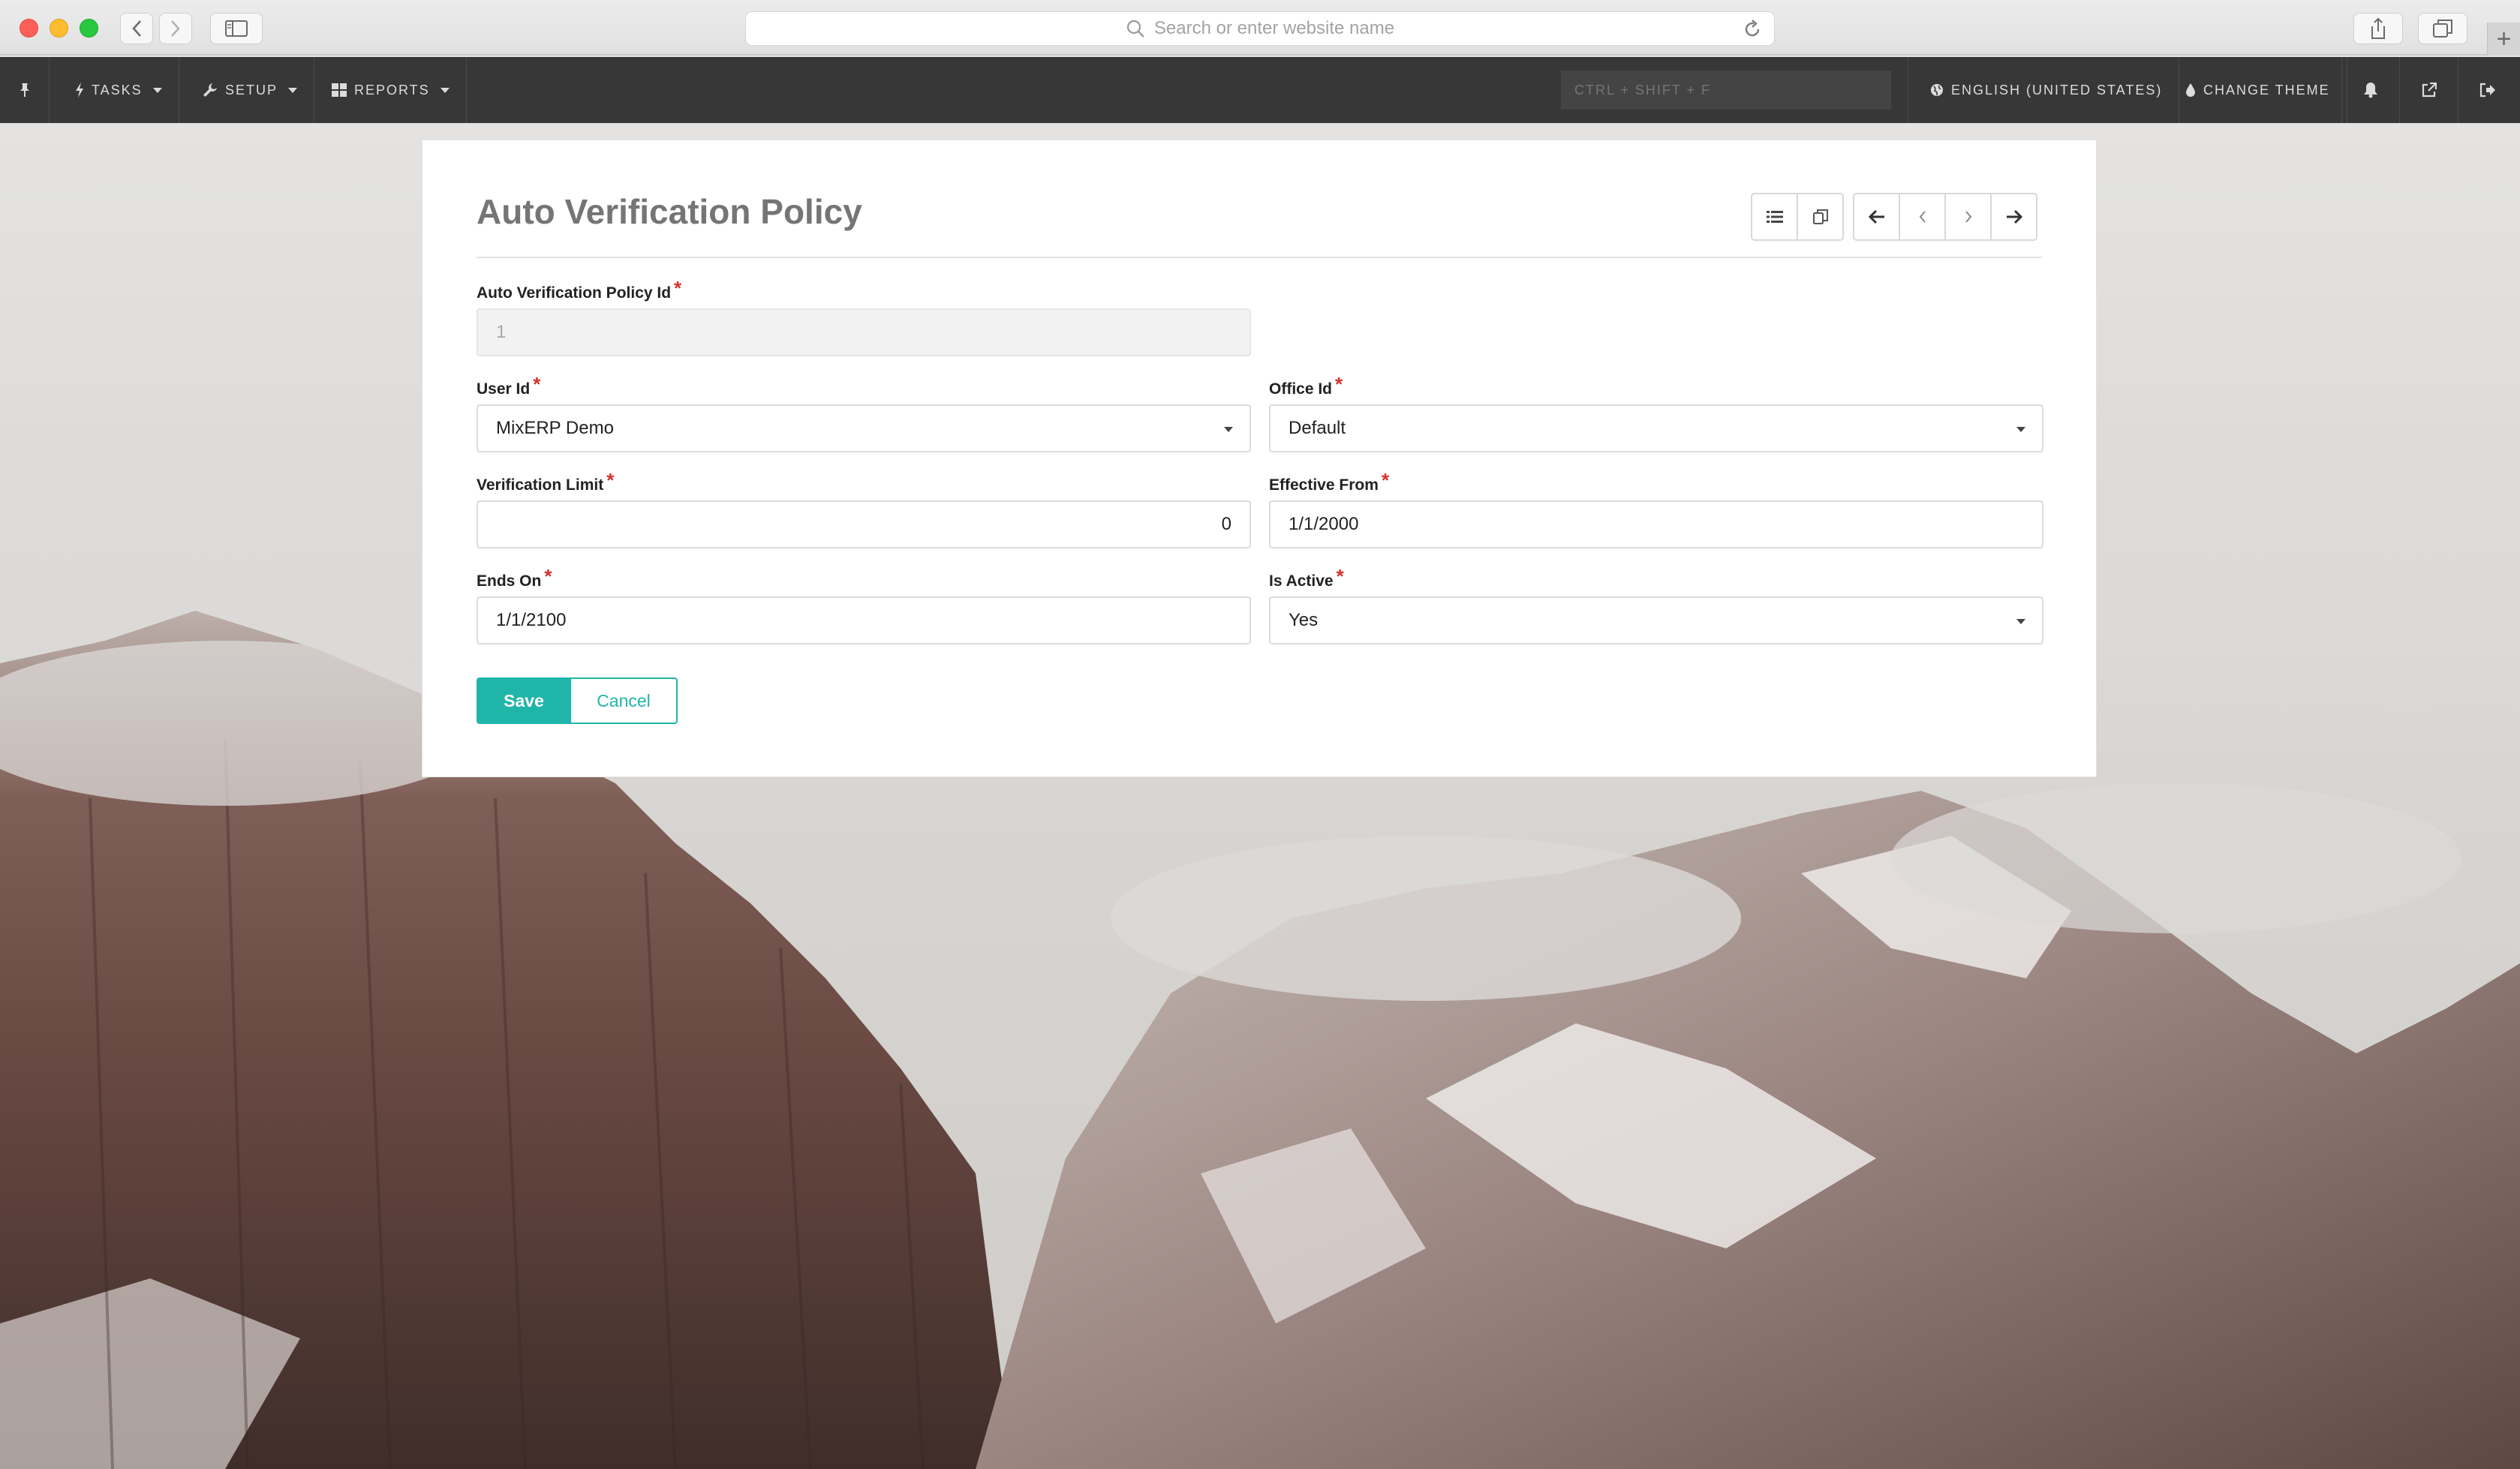 The image size is (2520, 1469). I want to click on policy-id-field: 1, so click(864, 332).